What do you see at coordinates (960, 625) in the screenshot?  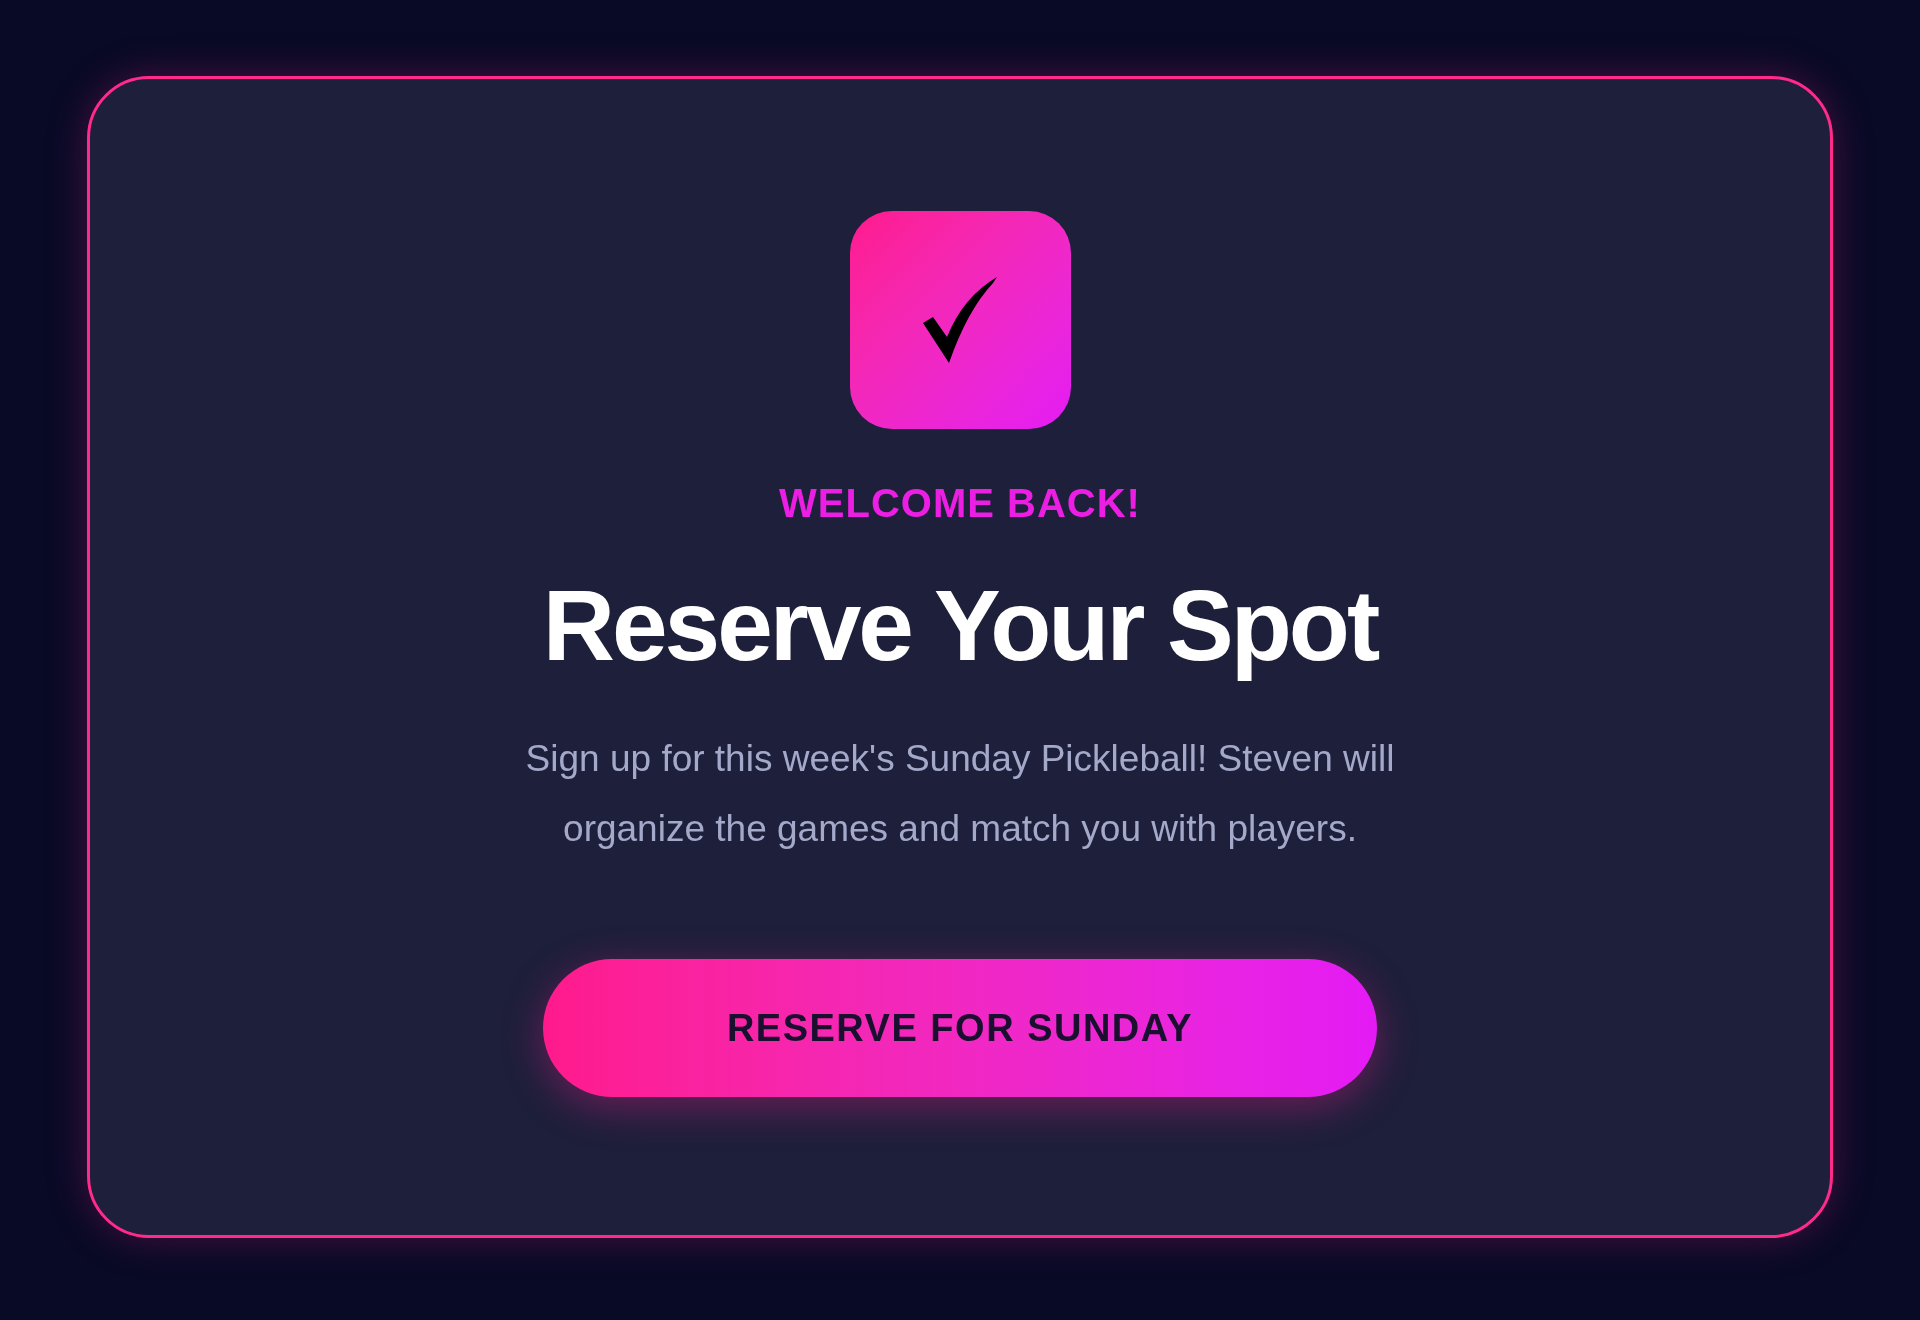 I see `page-title: Reserve Your Spot` at bounding box center [960, 625].